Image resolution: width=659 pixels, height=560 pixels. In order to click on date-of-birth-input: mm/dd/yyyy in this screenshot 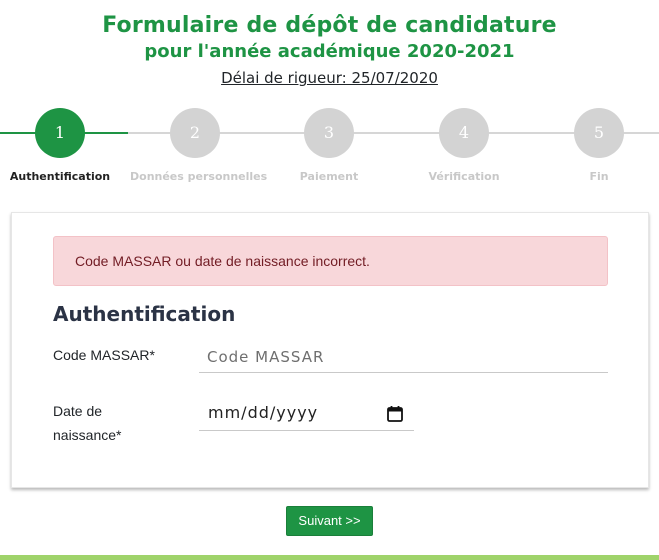, I will do `click(306, 415)`.